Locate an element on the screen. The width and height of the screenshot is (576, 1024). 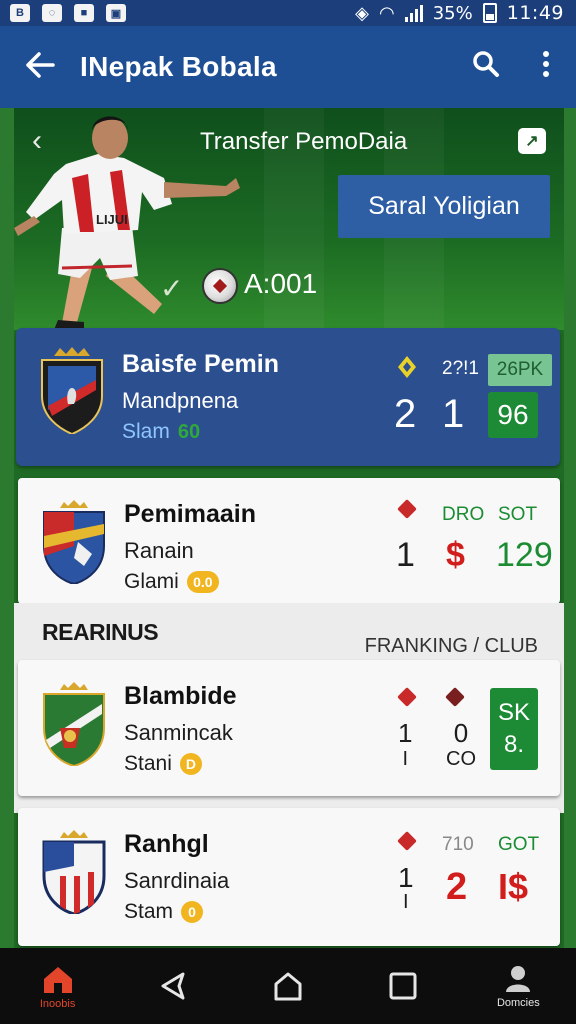
nav-home-outline is located at coordinates (288, 986).